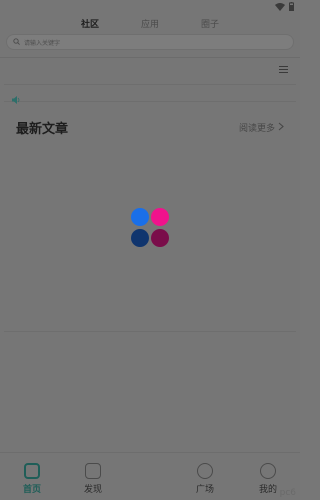 The image size is (320, 500). I want to click on divider, so click(150, 57).